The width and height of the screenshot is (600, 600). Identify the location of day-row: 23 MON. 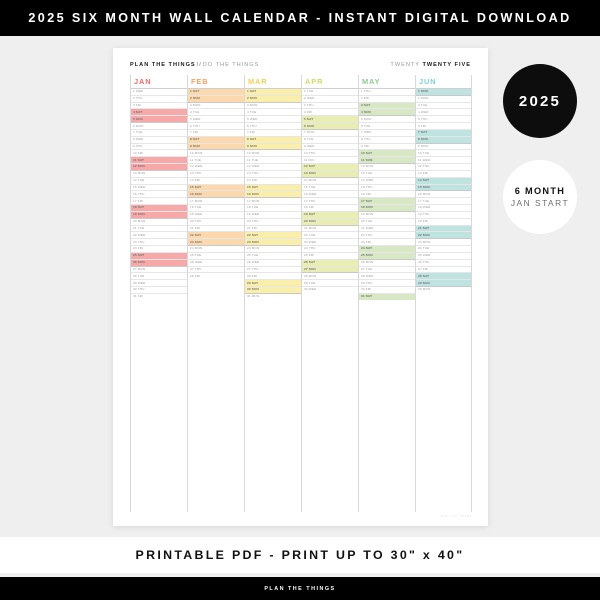
(443, 241).